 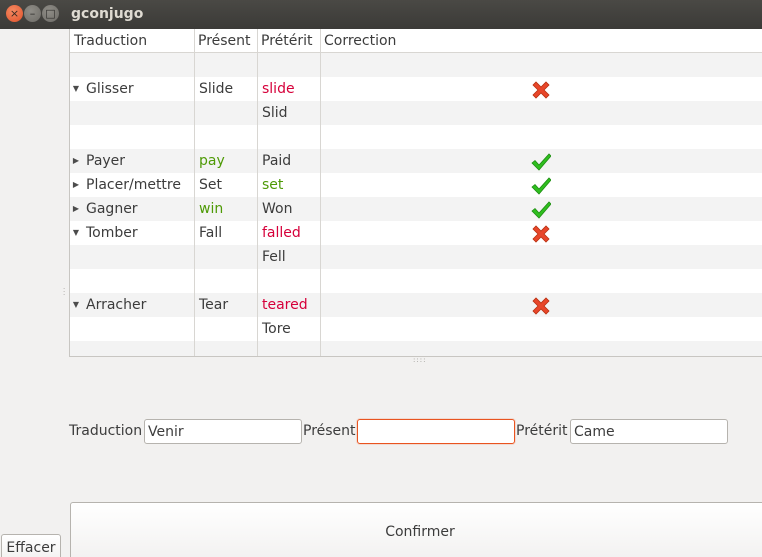 What do you see at coordinates (329, 431) in the screenshot?
I see `present-label: Présent` at bounding box center [329, 431].